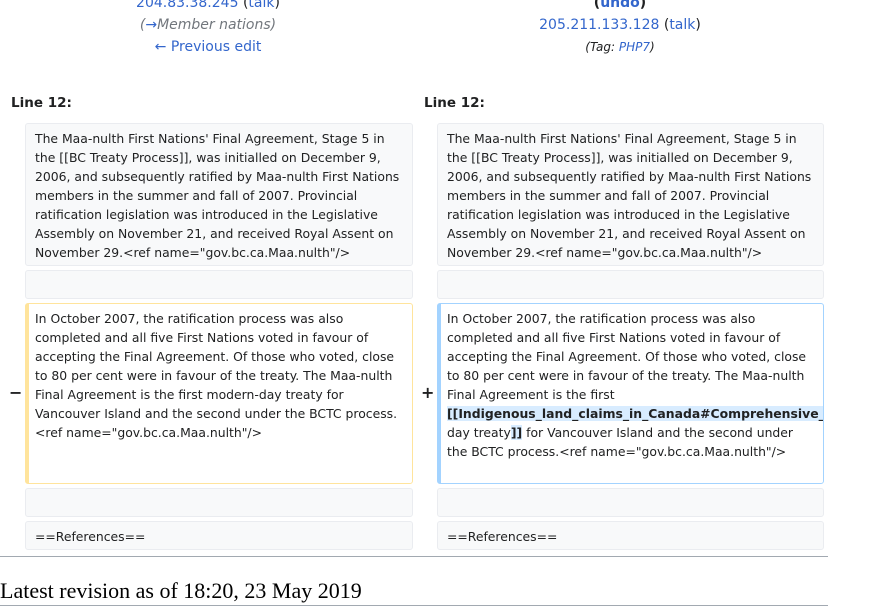 This screenshot has height=610, width=874. I want to click on tag-row: (Tag: PHP7), so click(620, 47).